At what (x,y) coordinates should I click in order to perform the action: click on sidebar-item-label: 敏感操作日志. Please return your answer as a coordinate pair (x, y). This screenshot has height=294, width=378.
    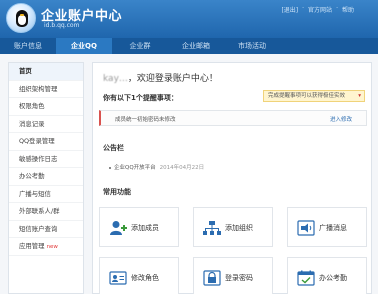
    Looking at the image, I should click on (38, 158).